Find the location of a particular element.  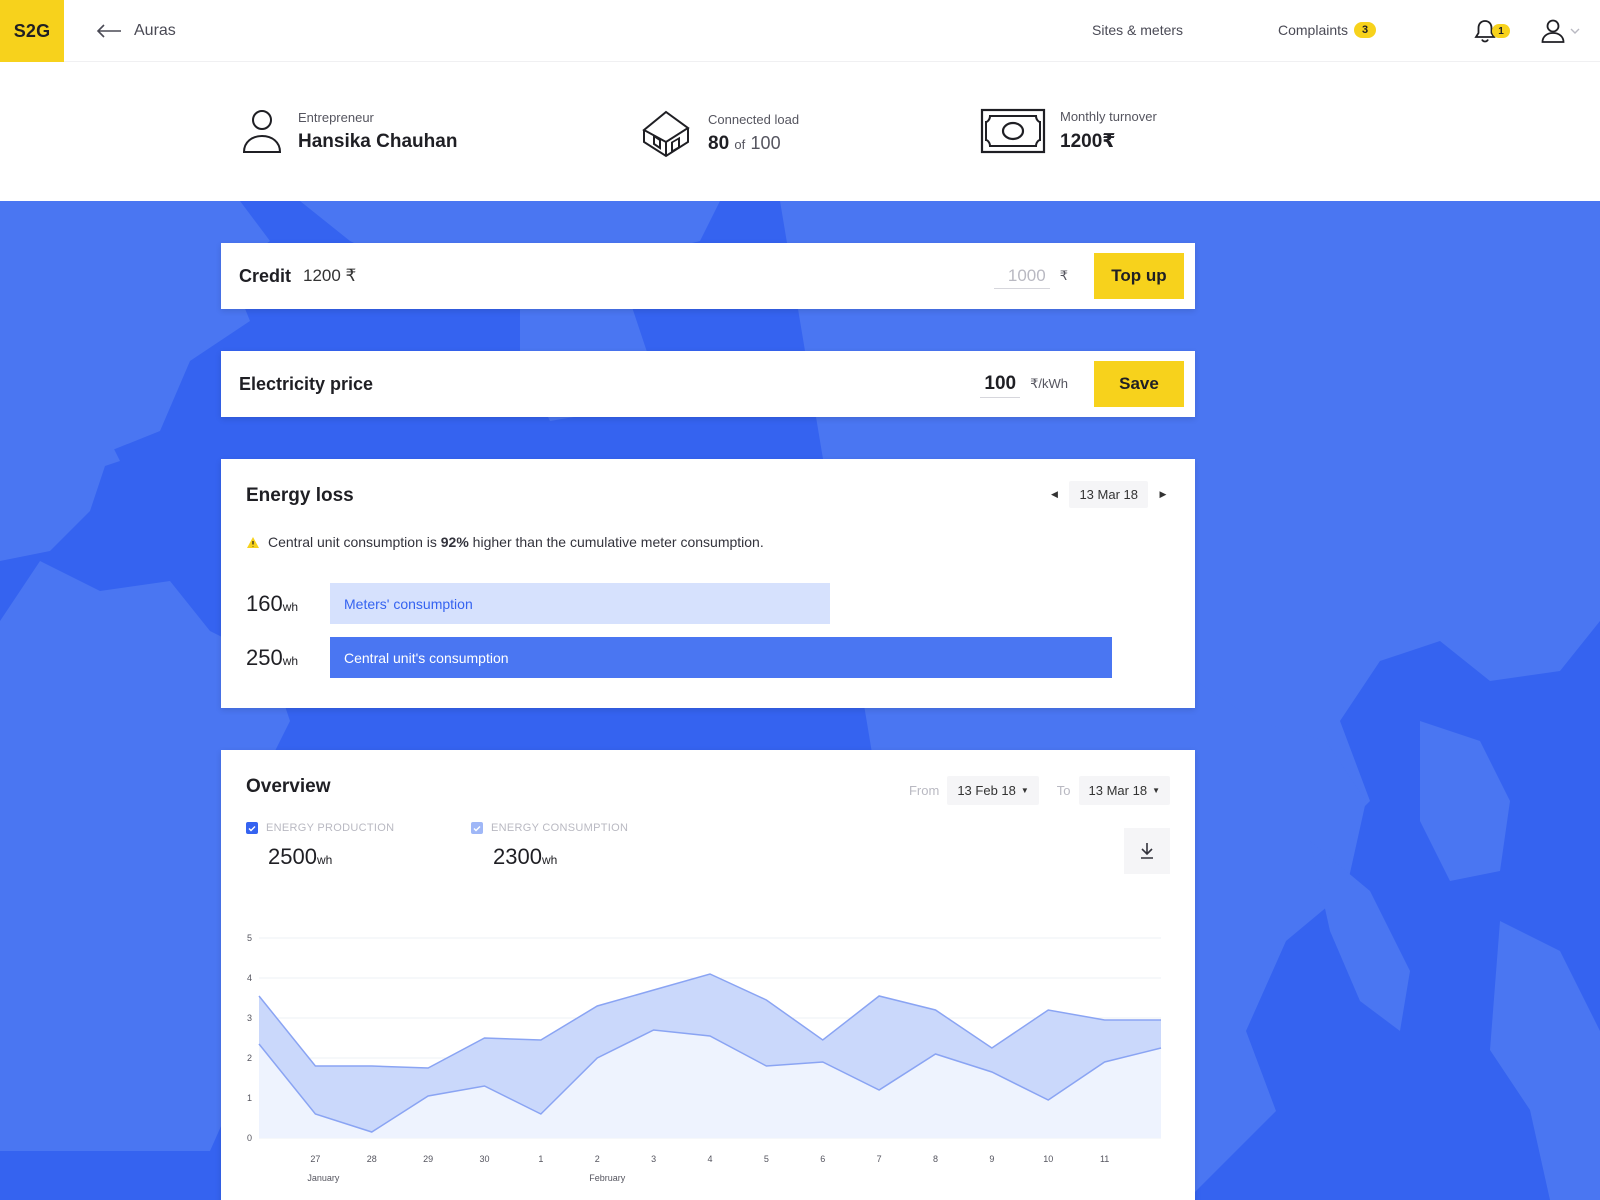

back-button: Auras is located at coordinates (136, 31).